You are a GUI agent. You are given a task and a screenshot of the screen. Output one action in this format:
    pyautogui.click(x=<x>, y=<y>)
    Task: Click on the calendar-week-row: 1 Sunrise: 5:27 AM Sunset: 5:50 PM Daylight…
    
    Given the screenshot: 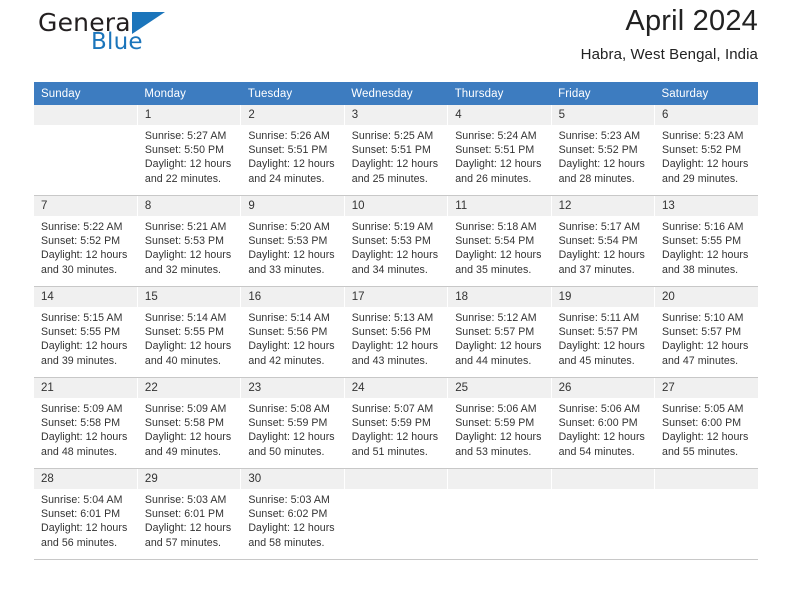 What is the action you would take?
    pyautogui.click(x=396, y=150)
    